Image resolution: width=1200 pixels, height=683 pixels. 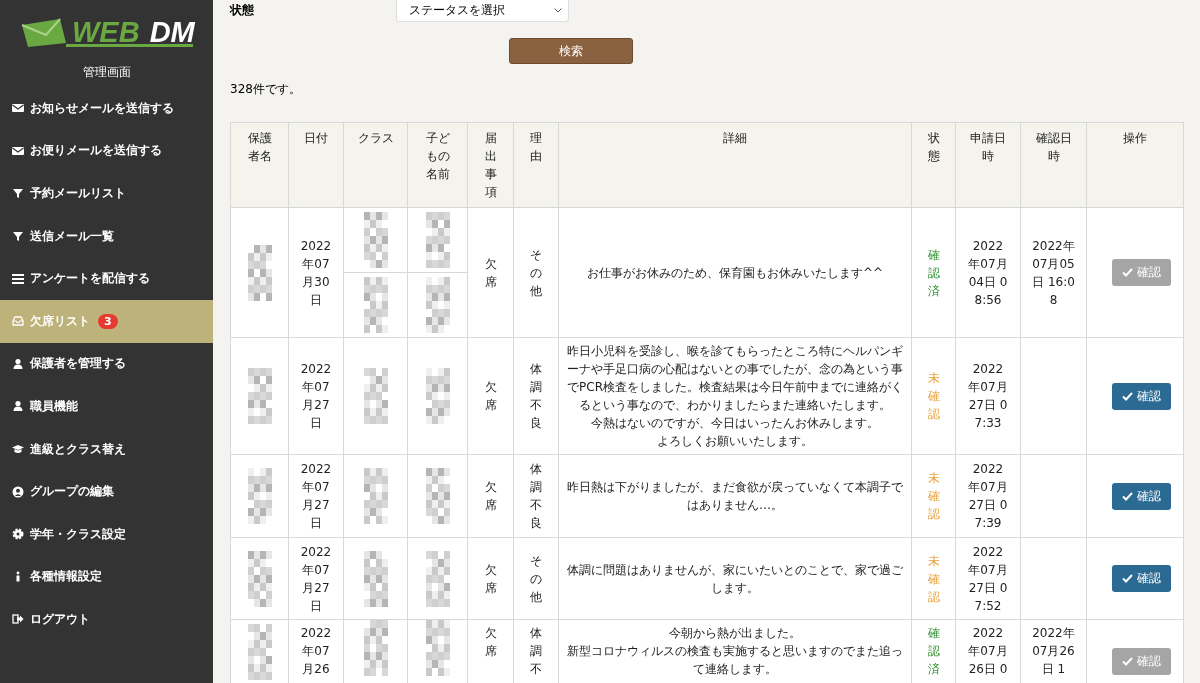 What do you see at coordinates (106, 72) in the screenshot?
I see `sidebar-heading: 管理画面` at bounding box center [106, 72].